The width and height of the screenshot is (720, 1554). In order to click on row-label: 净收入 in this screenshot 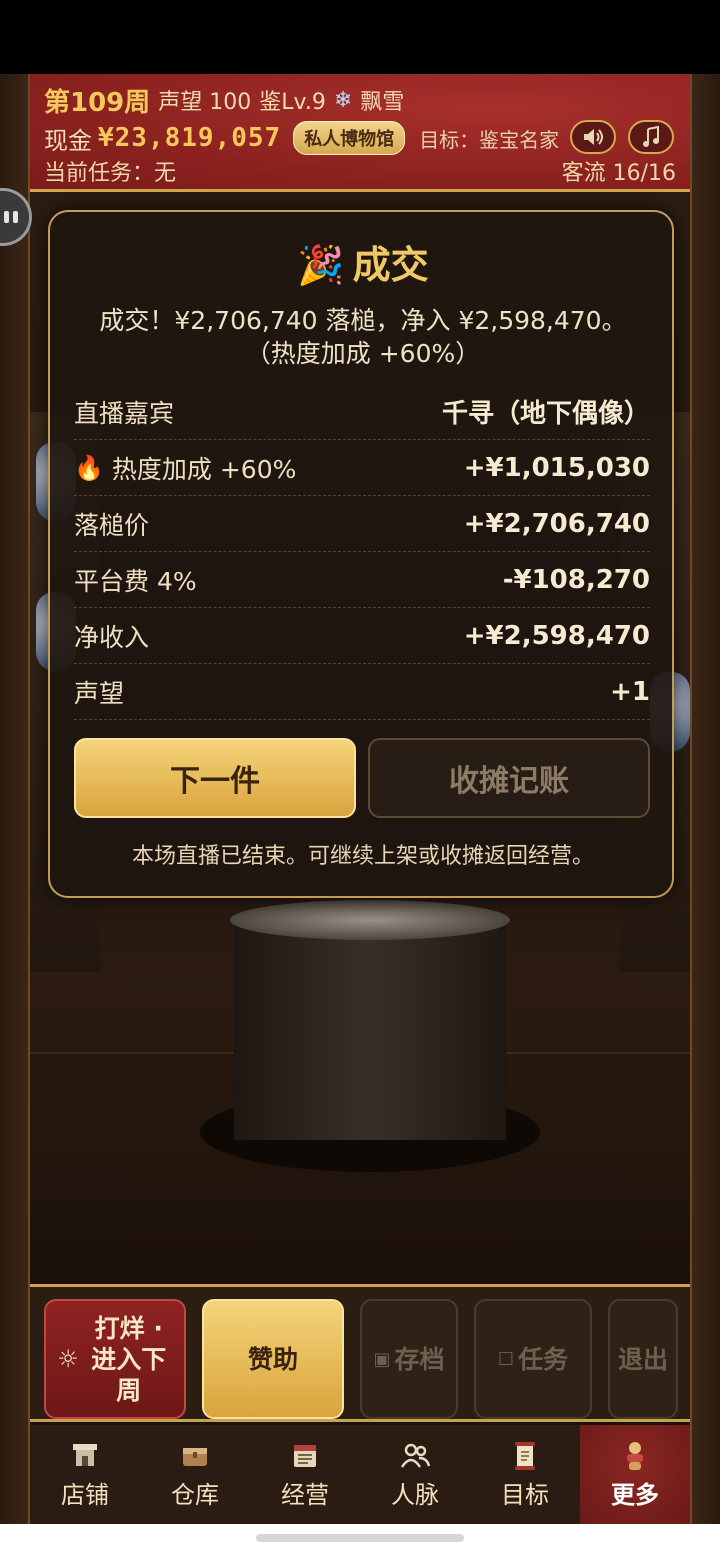, I will do `click(112, 637)`.